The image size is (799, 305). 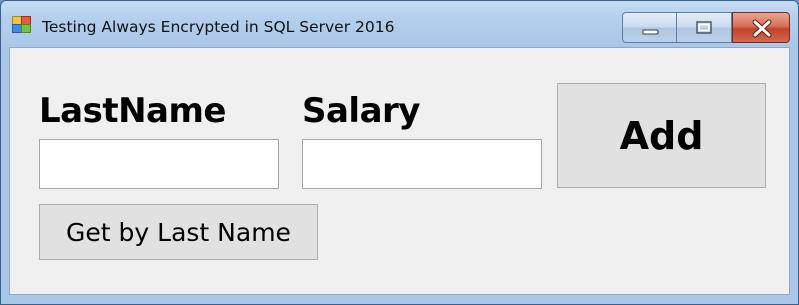 I want to click on windows-form-icon, so click(x=22, y=25).